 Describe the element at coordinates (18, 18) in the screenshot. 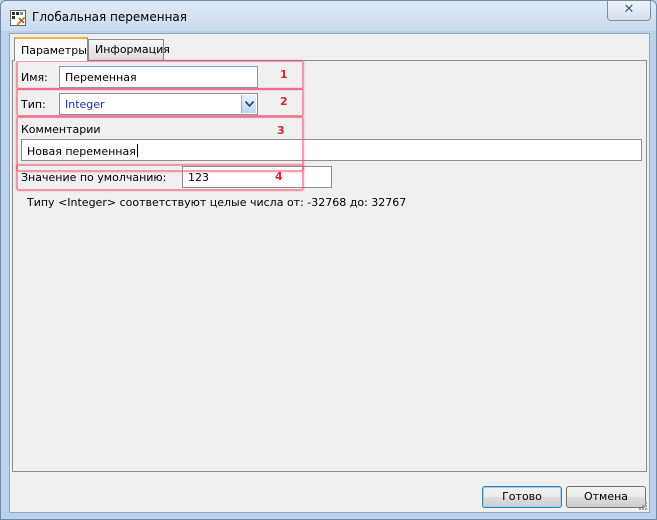

I see `variable-icon` at that location.